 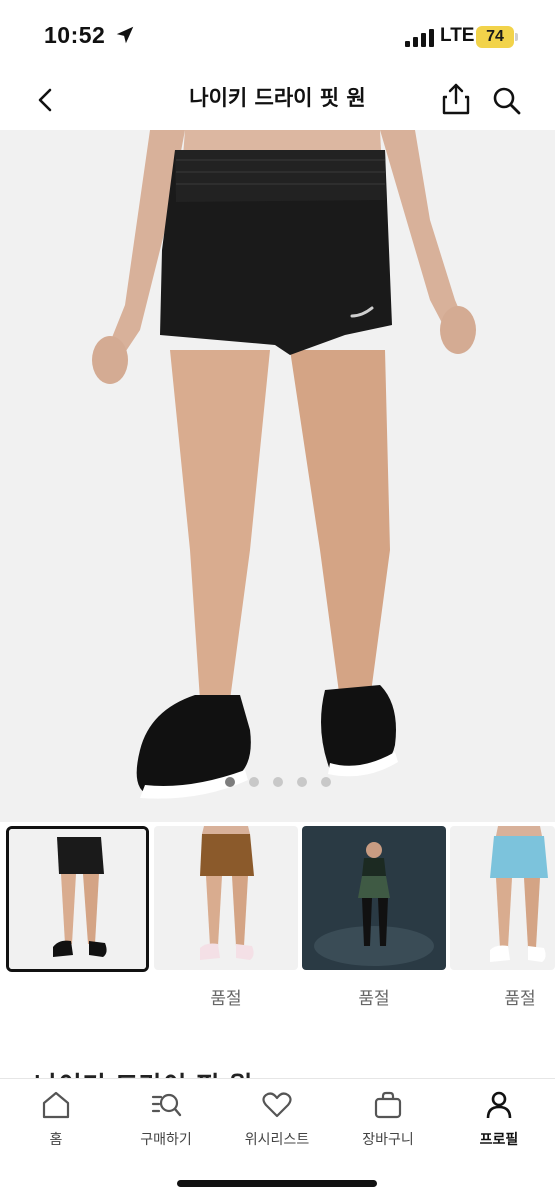 I want to click on search-list-icon, so click(x=166, y=1105).